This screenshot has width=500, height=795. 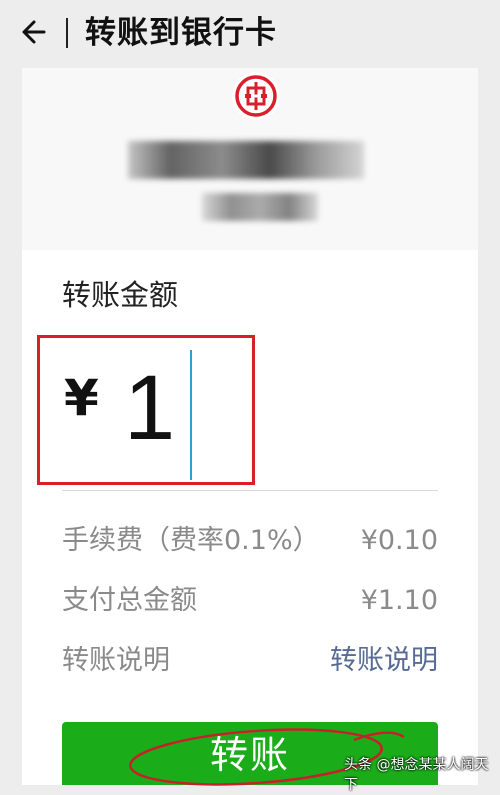 I want to click on total-value: ¥1.10, so click(x=399, y=600).